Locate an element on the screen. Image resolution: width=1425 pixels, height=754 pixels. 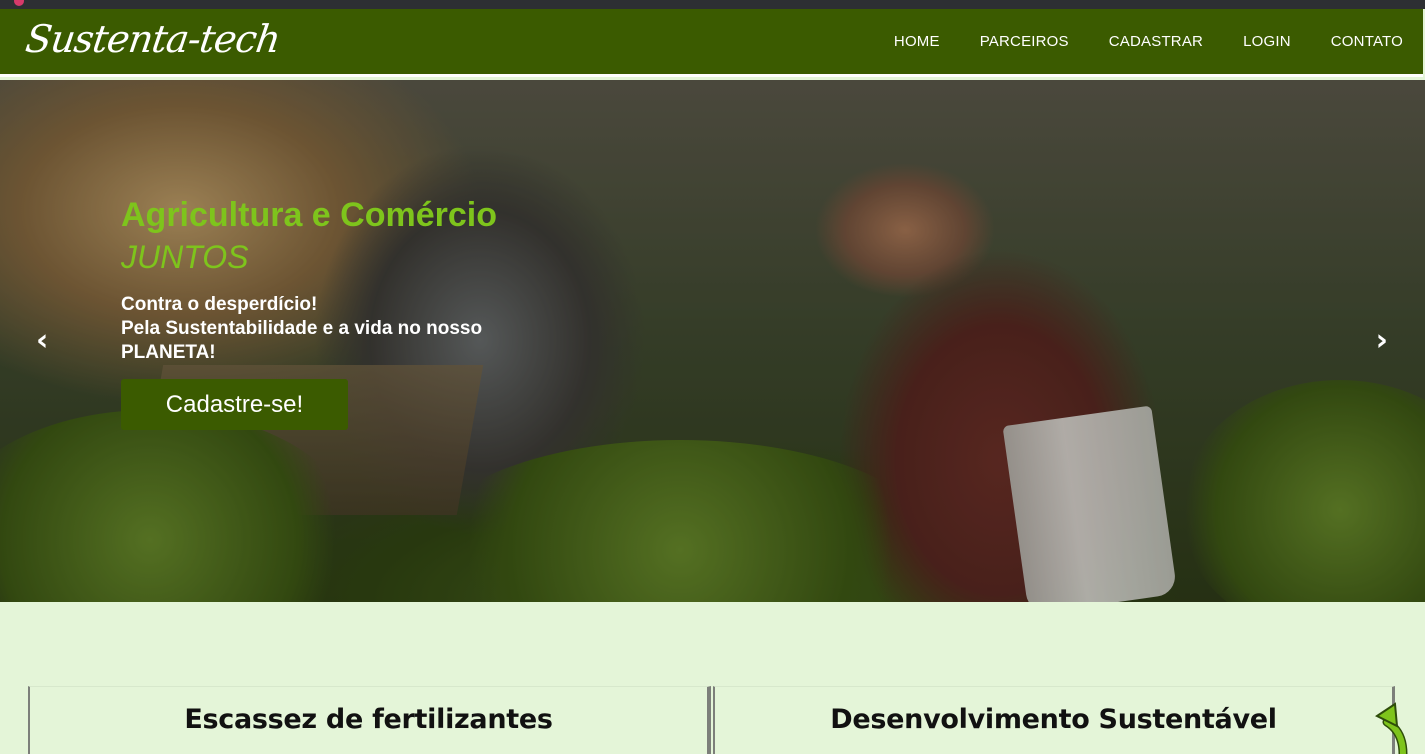
carousel-next-icon: › is located at coordinates (1382, 340).